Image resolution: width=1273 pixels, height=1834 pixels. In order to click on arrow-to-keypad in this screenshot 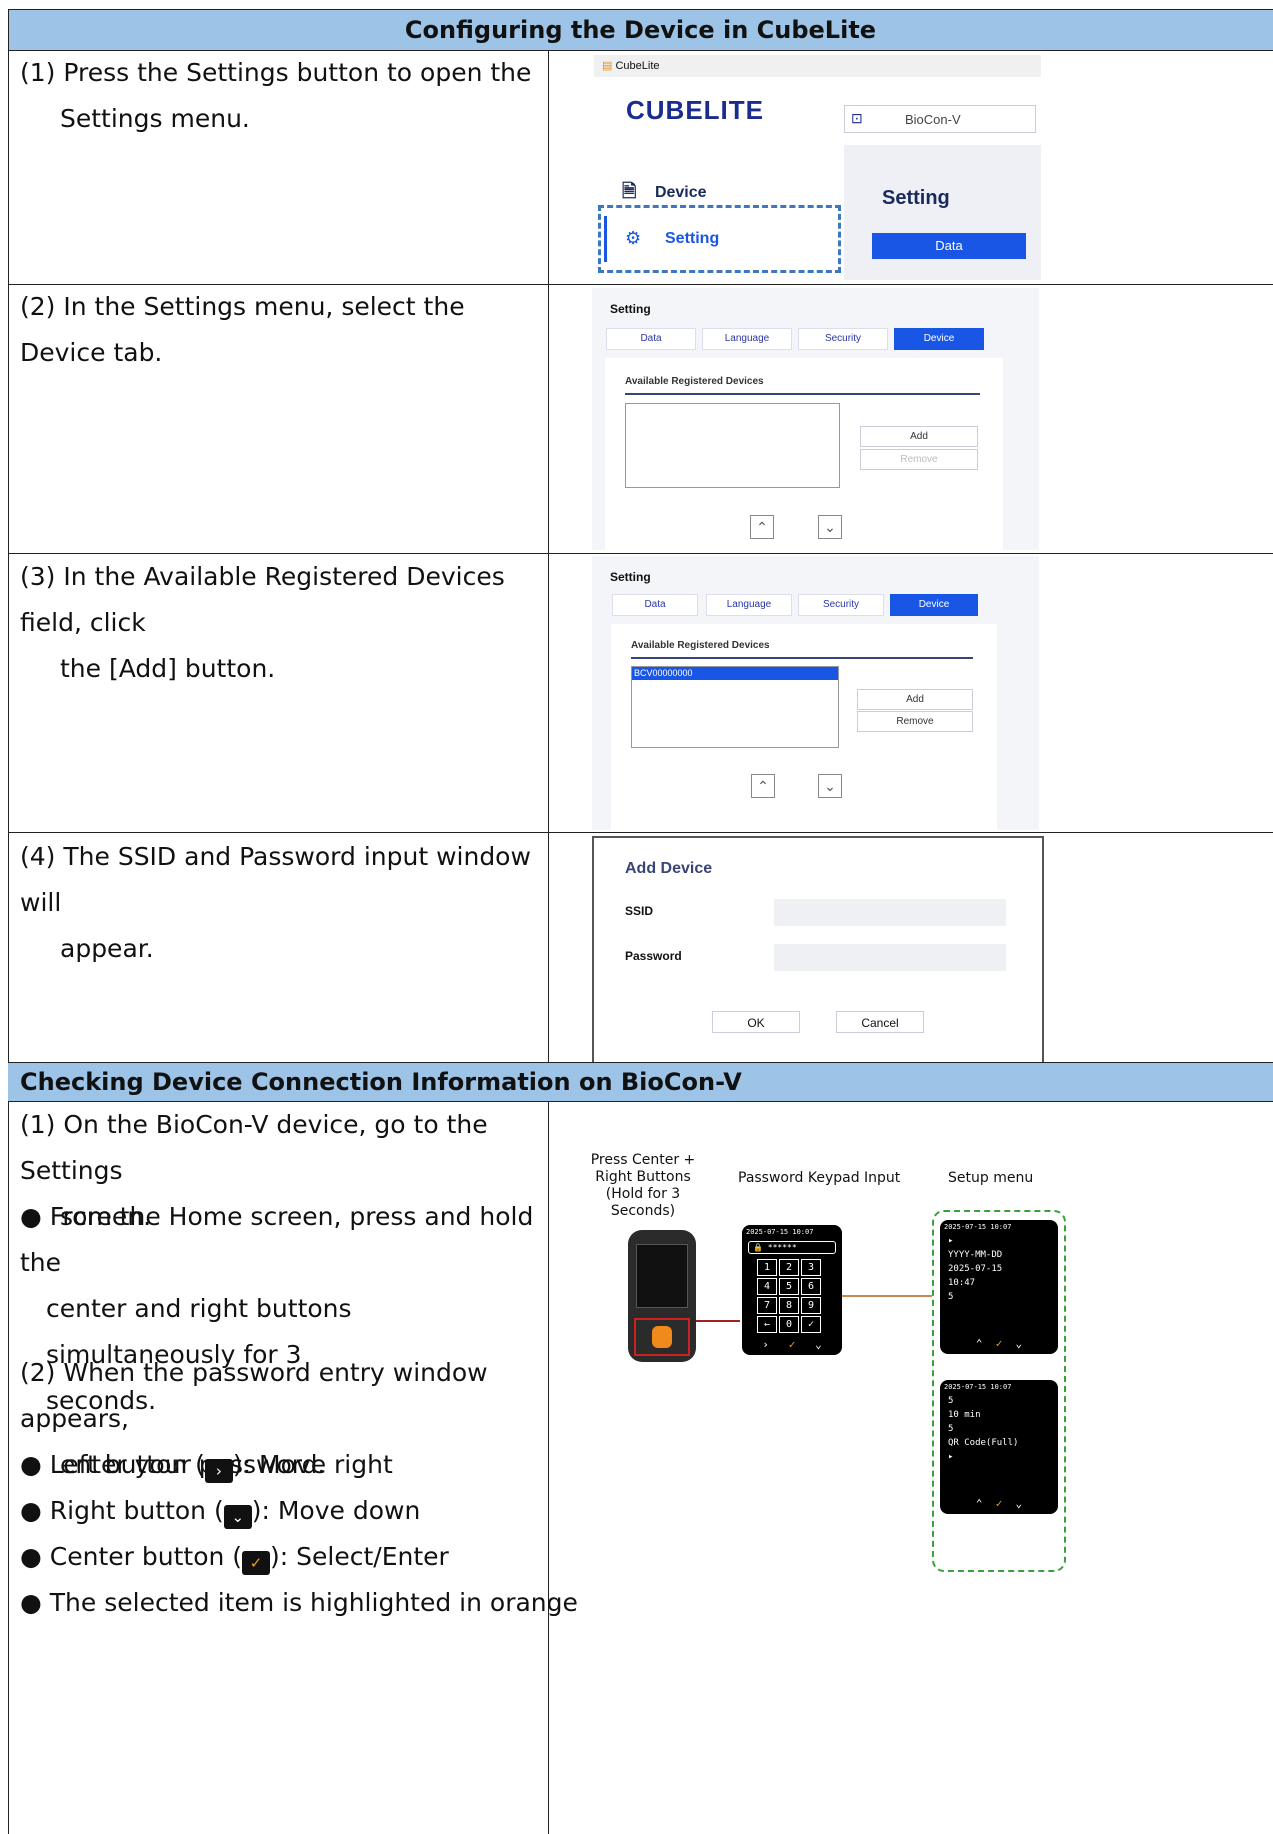, I will do `click(718, 1321)`.